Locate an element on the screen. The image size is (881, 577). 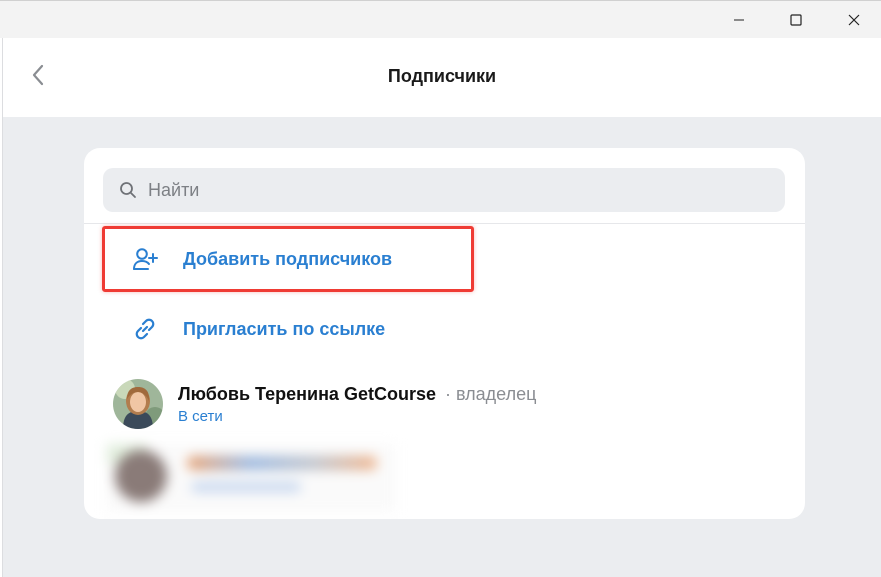
member-role: владелец is located at coordinates (496, 394).